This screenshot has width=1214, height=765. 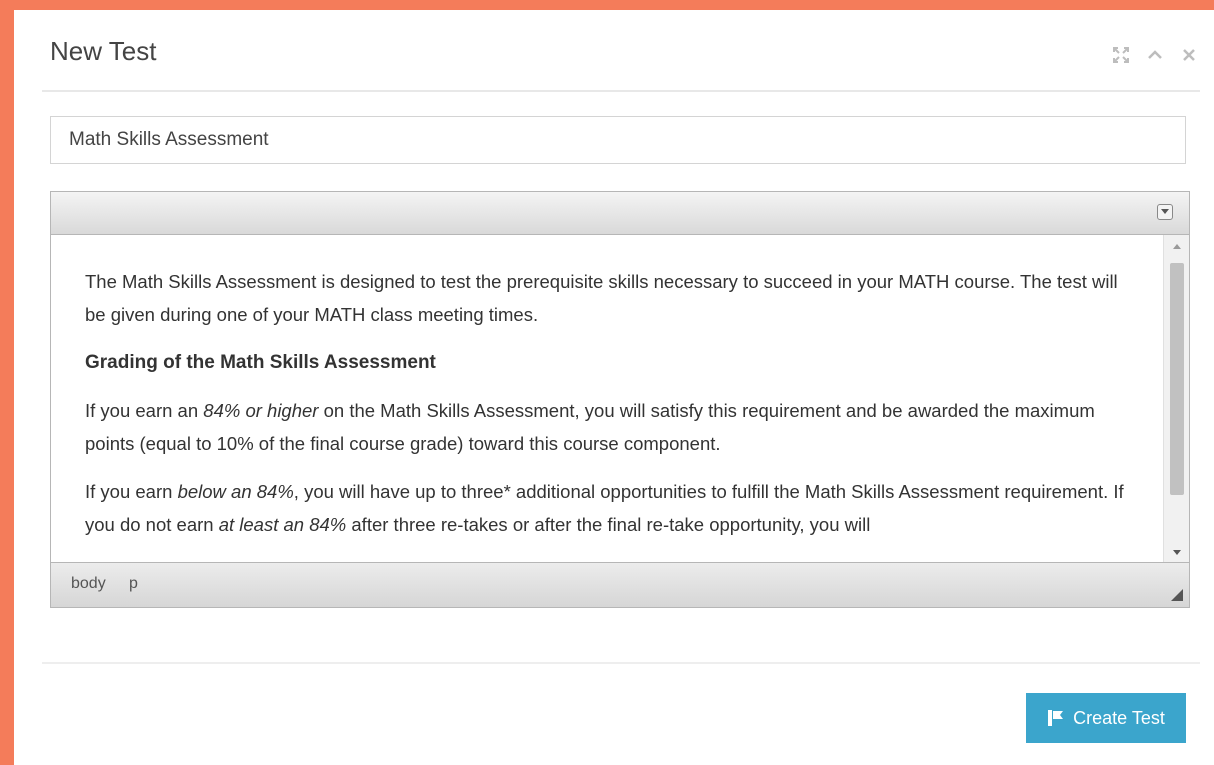 I want to click on scroll-up-icon, so click(x=1176, y=246).